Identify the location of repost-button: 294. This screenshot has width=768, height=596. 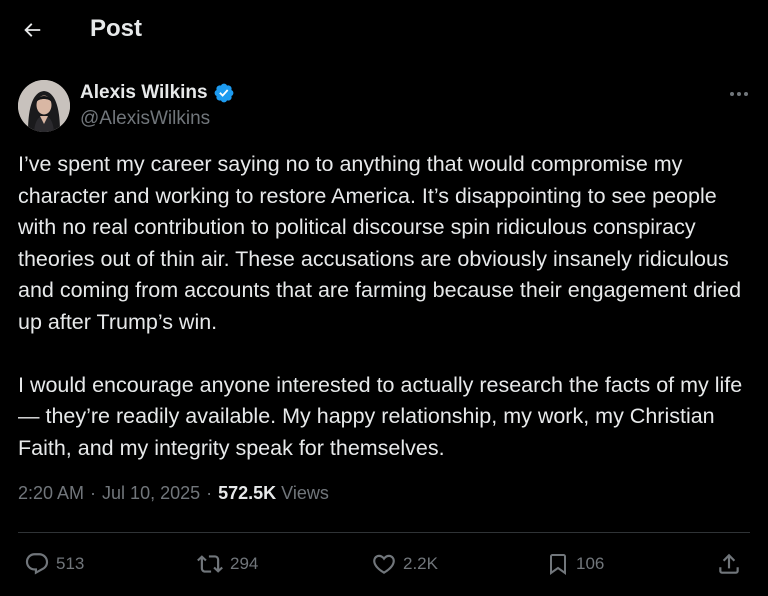
(227, 564).